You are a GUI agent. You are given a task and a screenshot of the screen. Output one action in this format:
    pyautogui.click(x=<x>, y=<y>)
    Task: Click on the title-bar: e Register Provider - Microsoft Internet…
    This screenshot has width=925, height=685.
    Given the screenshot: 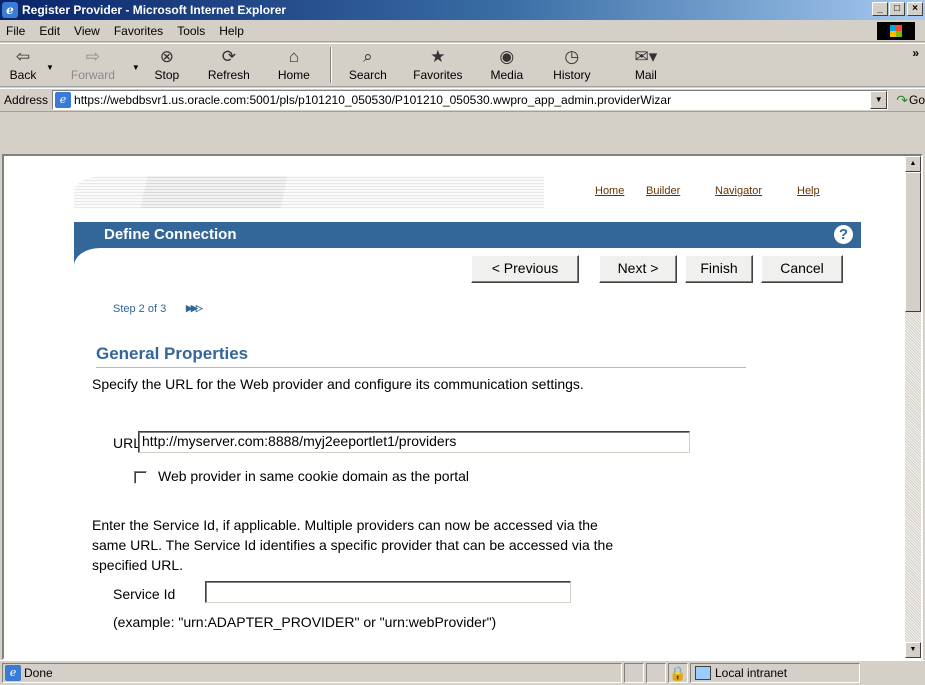 What is the action you would take?
    pyautogui.click(x=462, y=10)
    